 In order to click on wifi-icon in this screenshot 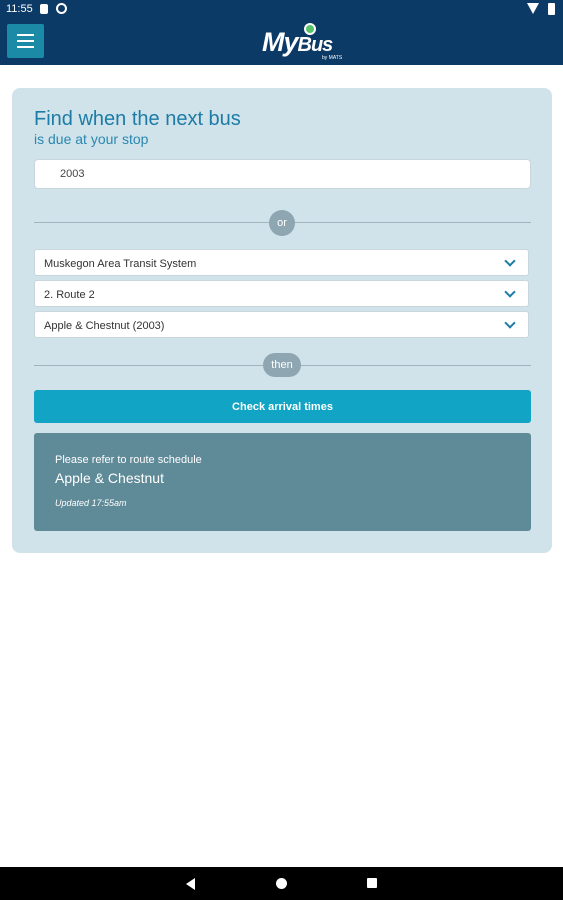, I will do `click(533, 8)`.